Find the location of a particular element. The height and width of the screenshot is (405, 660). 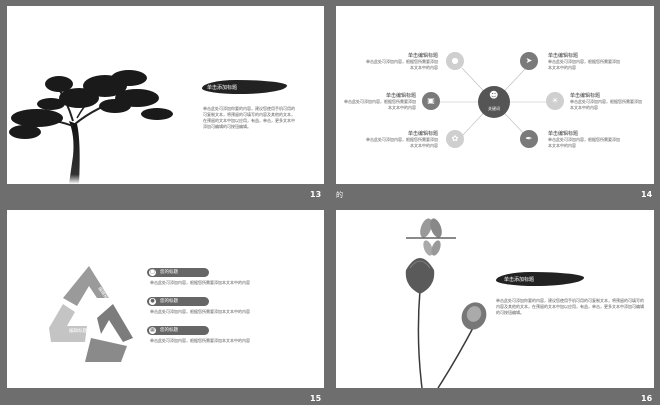

file-icon: □ is located at coordinates (152, 272).